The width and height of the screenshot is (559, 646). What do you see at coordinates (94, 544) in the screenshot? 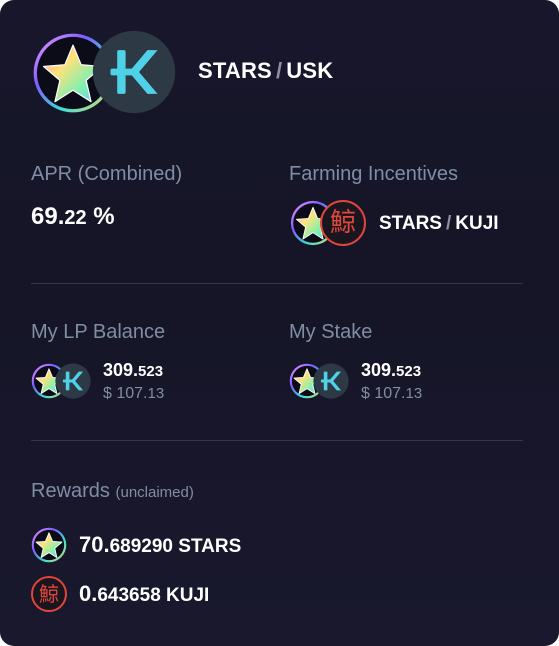
I see `reward-stars-int: 70.` at bounding box center [94, 544].